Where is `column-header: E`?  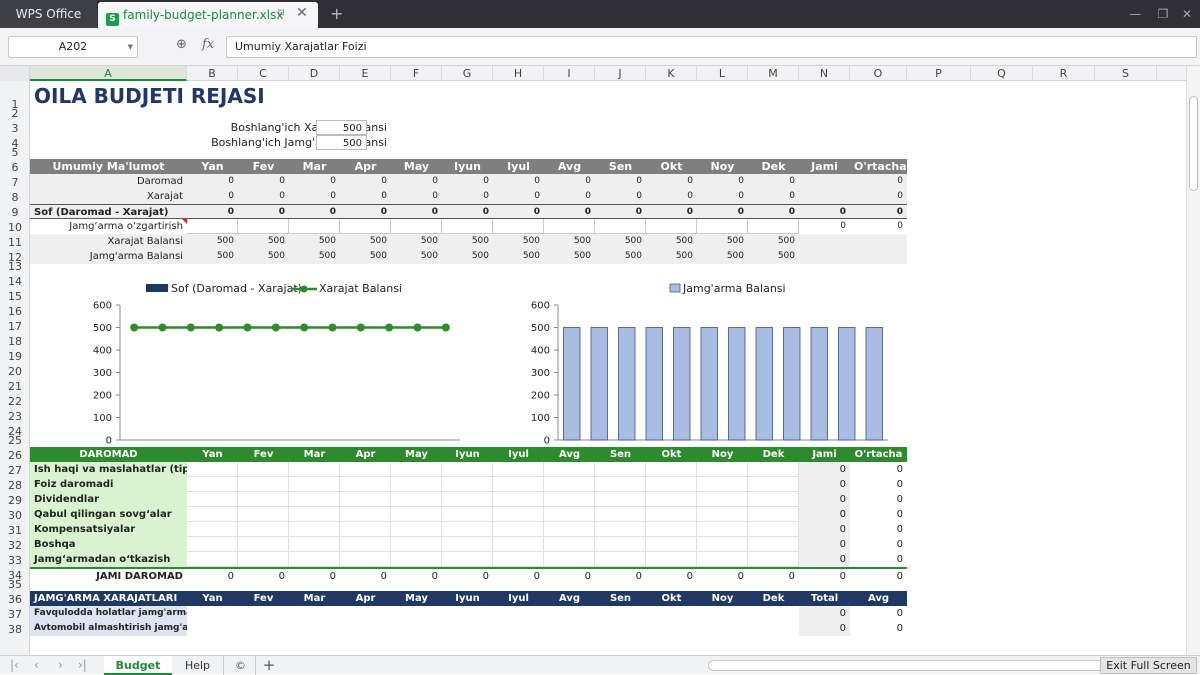 column-header: E is located at coordinates (365, 73).